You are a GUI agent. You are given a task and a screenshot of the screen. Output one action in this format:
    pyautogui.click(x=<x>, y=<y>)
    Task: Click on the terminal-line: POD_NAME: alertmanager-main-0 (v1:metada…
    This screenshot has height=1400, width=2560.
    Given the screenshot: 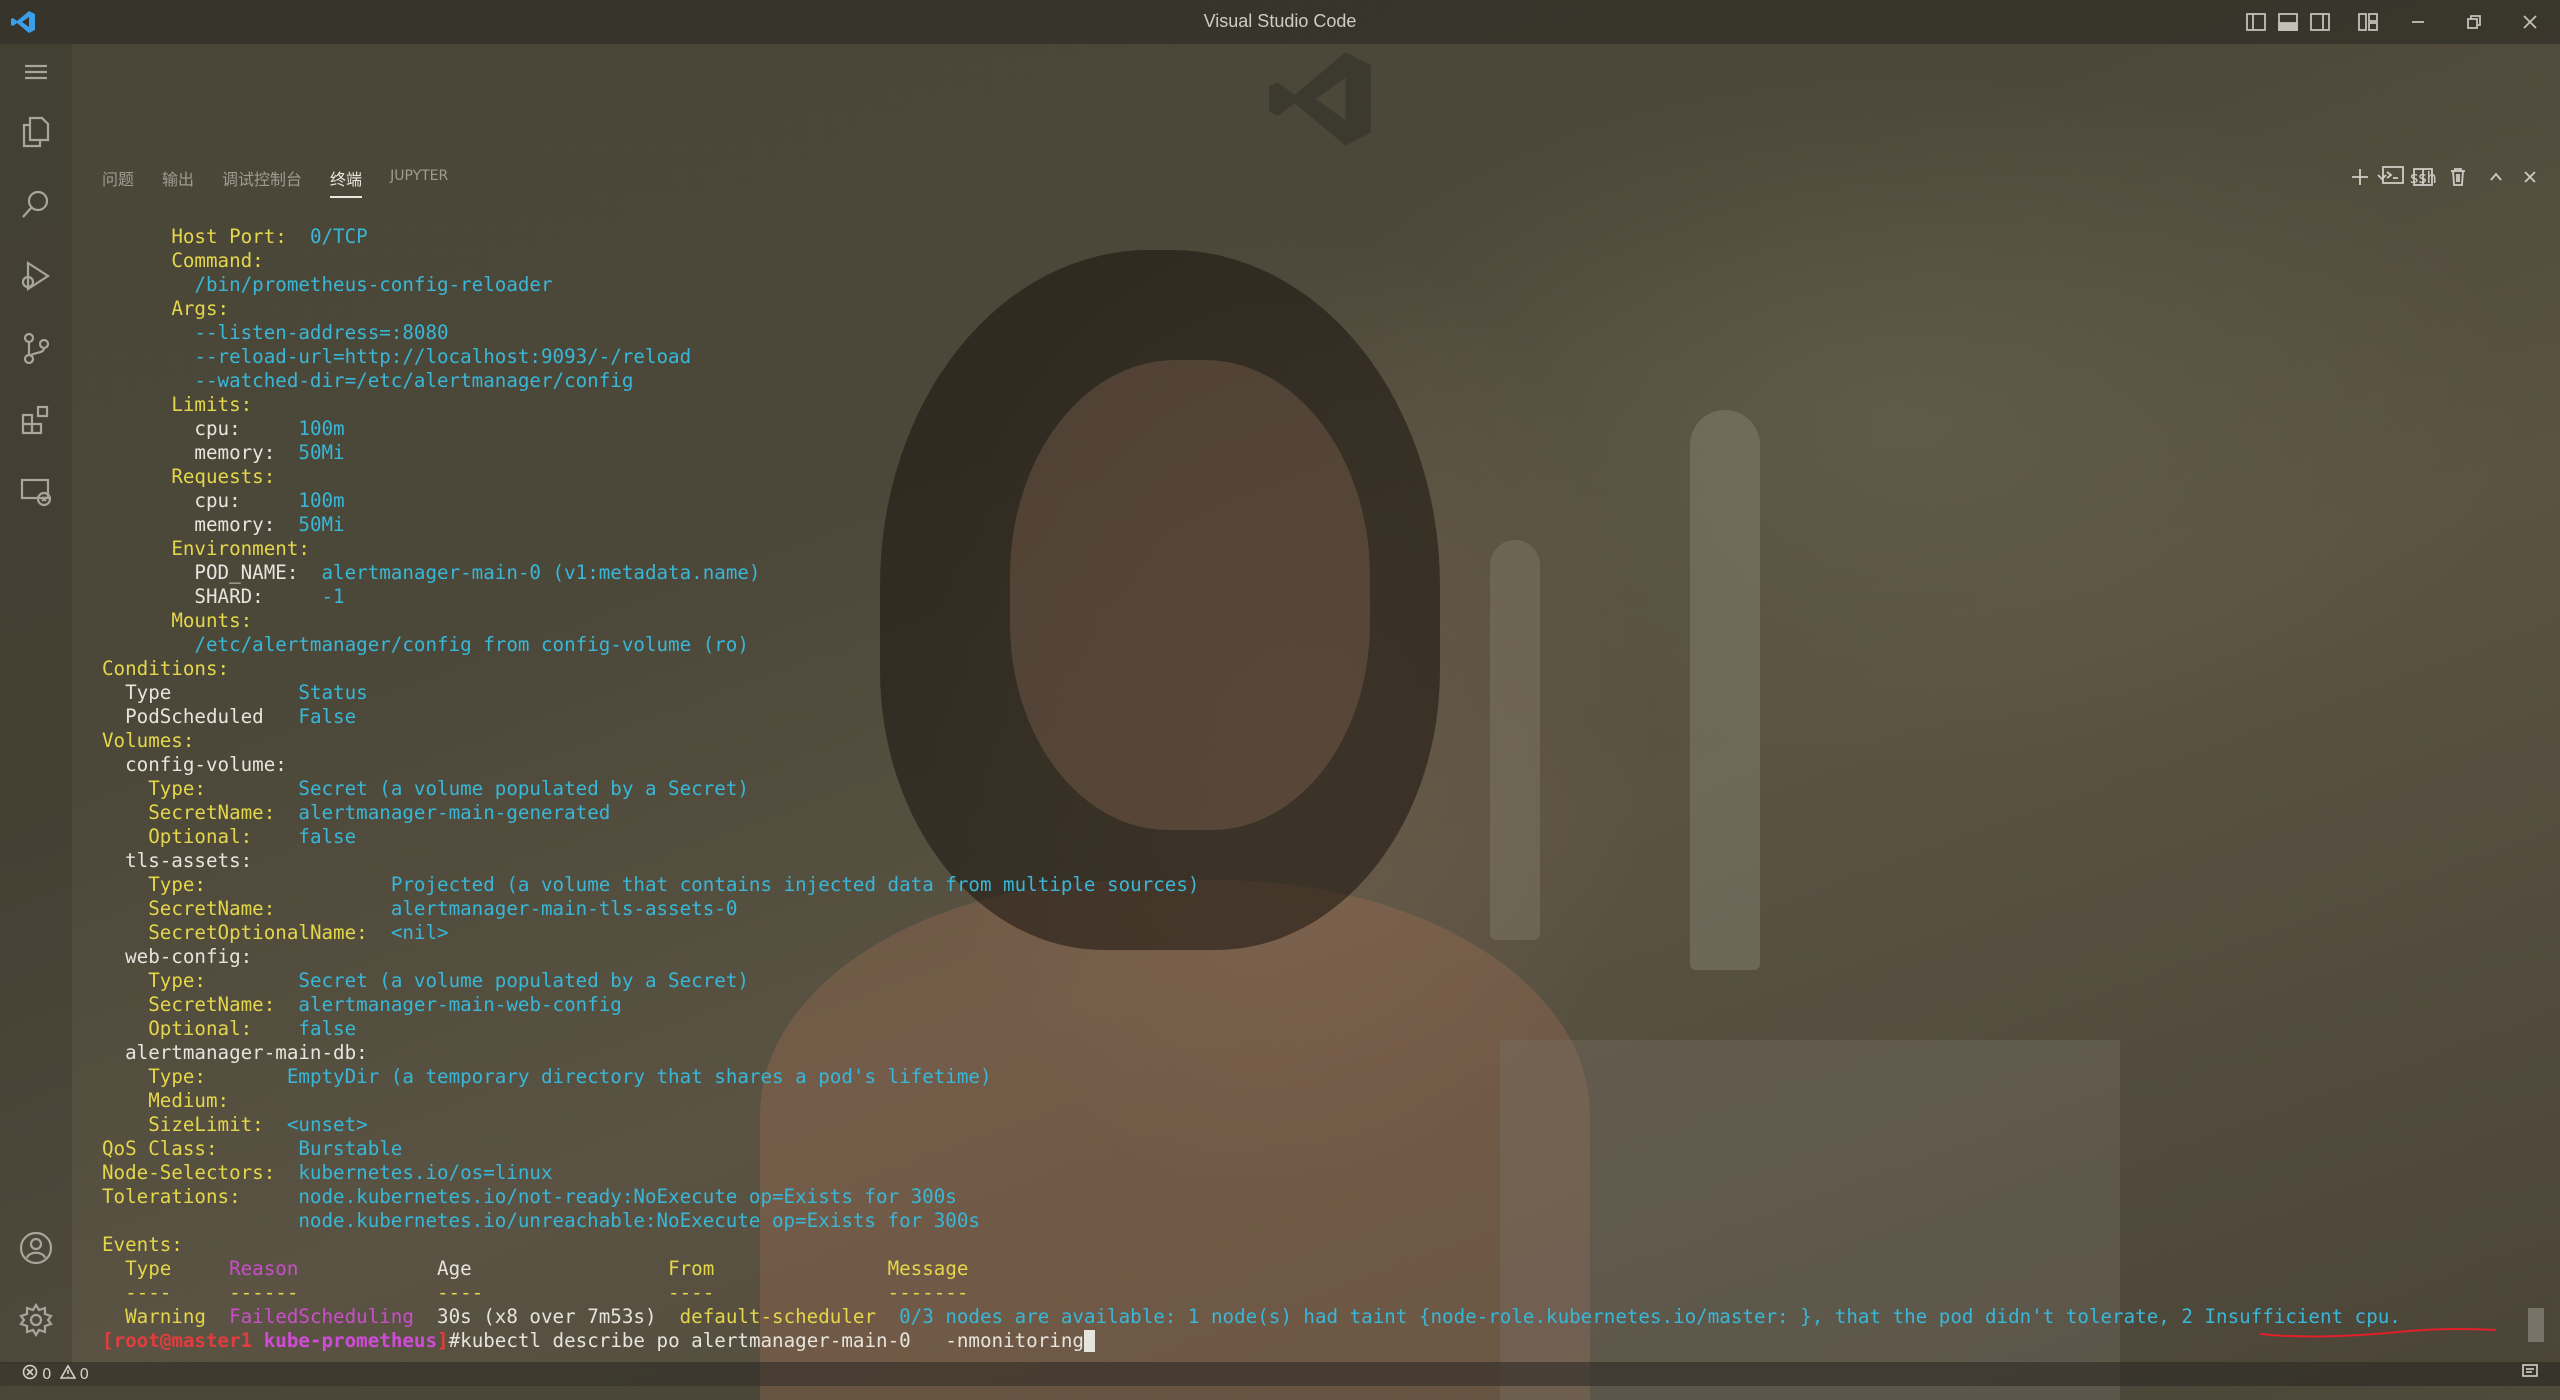 What is the action you would take?
    pyautogui.click(x=1302, y=573)
    